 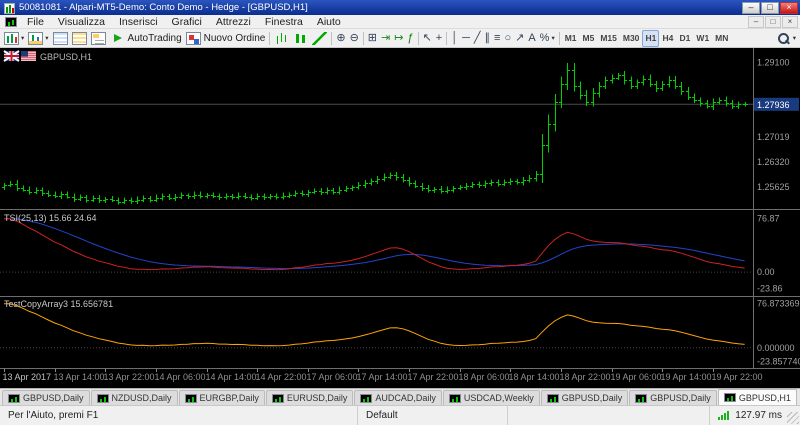 I want to click on chart-tab-label: EURUSD,Daily, so click(x=317, y=398).